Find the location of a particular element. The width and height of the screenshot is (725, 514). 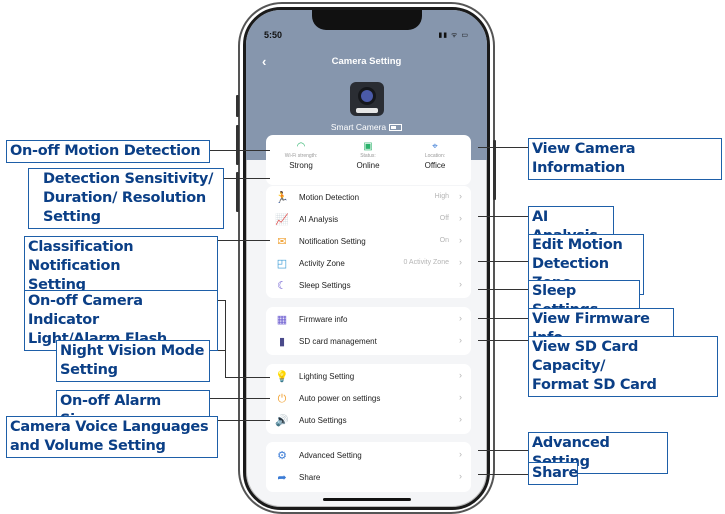

callout-text: Night Vision Mode is located at coordinates (132, 351).